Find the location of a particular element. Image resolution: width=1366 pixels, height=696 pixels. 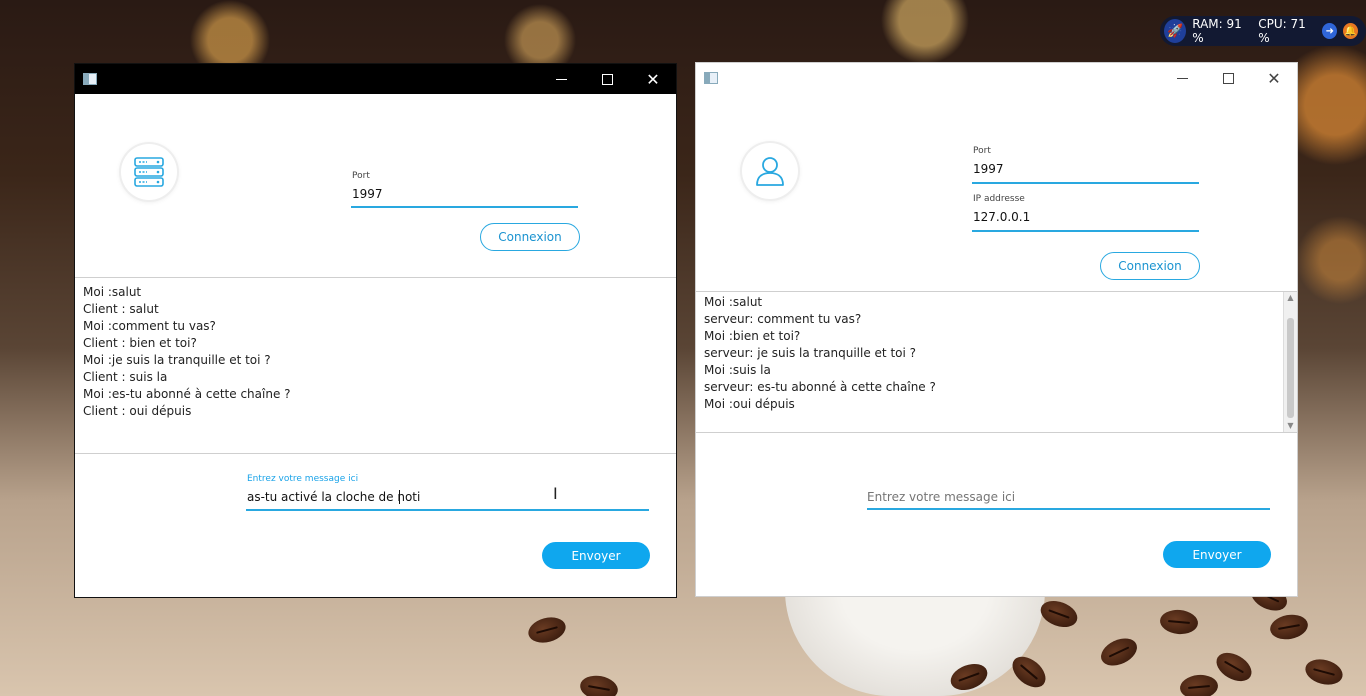

chat-scrollbar: ▲ ▼ is located at coordinates (1290, 362).